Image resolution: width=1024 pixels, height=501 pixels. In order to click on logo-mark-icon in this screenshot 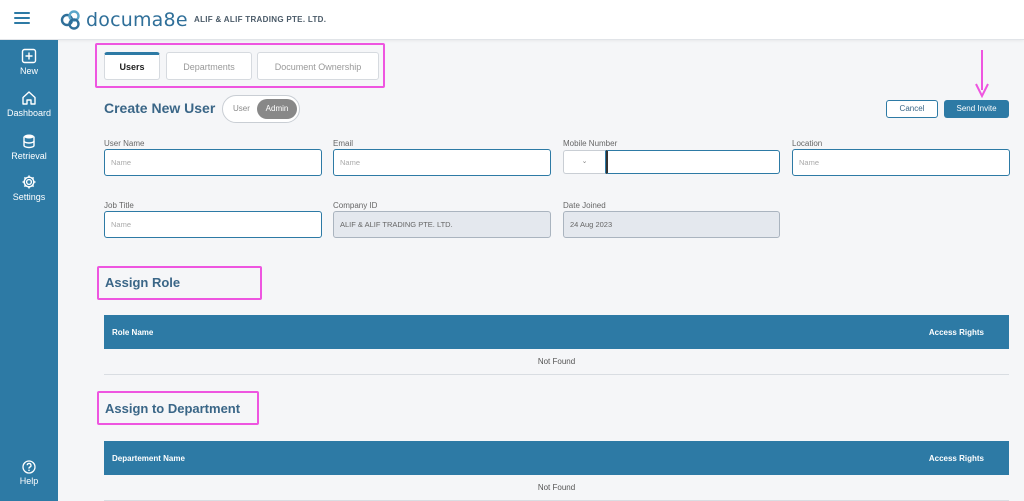, I will do `click(70, 20)`.